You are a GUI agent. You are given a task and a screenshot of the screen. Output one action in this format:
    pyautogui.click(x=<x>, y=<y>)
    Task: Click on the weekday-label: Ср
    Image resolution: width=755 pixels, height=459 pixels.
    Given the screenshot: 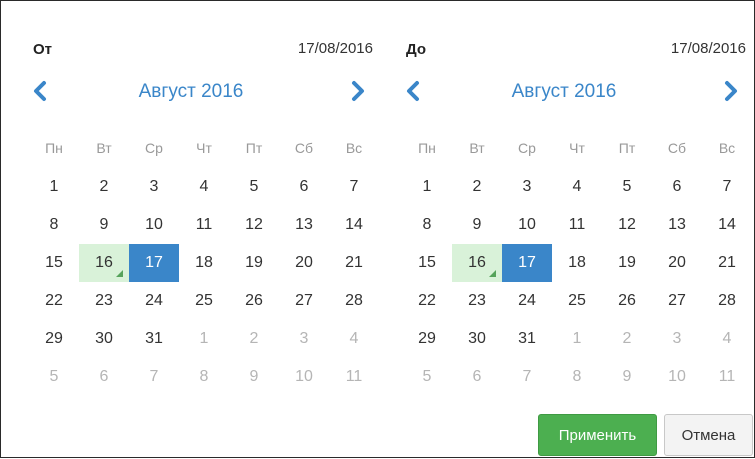 What is the action you would take?
    pyautogui.click(x=154, y=148)
    